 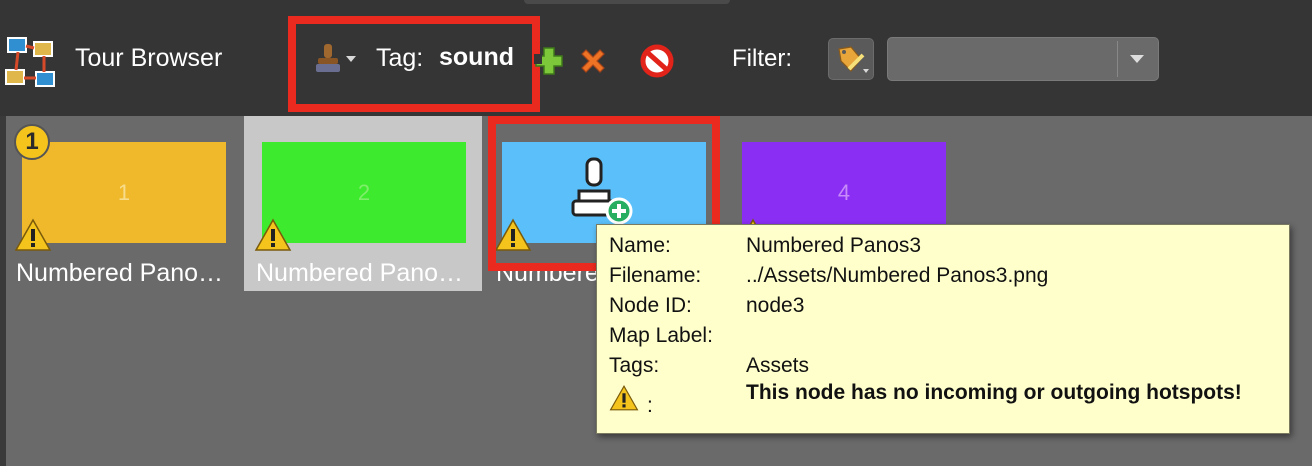 I want to click on tile-number: 4, so click(x=844, y=192).